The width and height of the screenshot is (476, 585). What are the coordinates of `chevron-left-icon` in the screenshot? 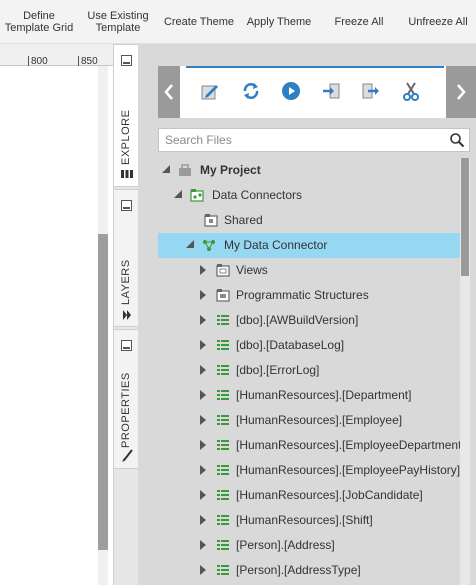 It's located at (168, 92).